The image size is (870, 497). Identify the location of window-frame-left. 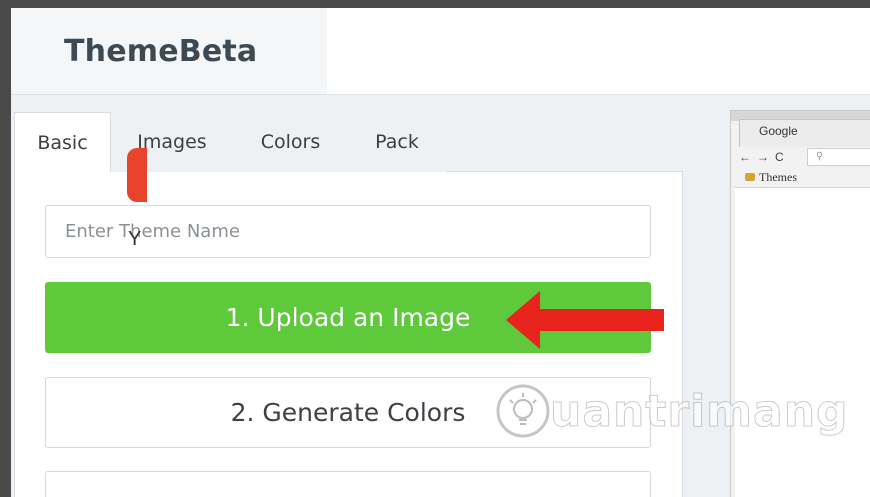
(5, 248).